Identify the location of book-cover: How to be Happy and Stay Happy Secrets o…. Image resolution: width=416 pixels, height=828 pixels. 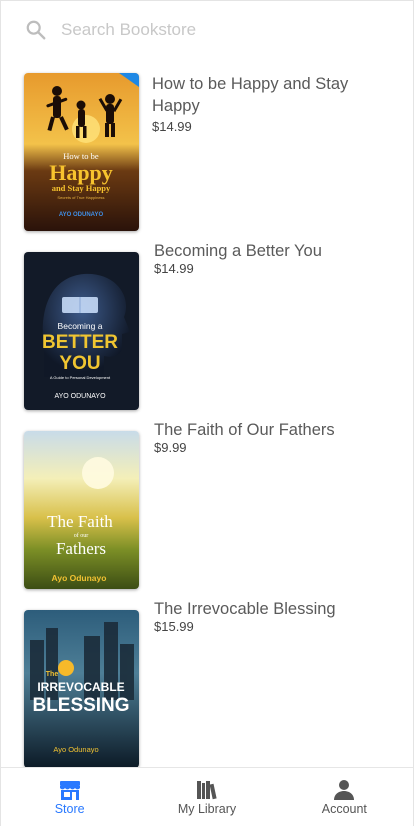
(81, 152).